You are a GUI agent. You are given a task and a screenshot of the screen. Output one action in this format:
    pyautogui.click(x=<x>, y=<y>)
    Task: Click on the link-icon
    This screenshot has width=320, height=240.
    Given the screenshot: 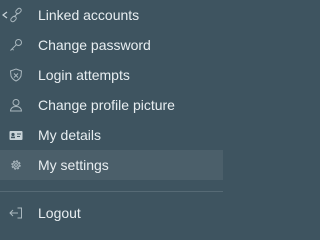 What is the action you would take?
    pyautogui.click(x=16, y=15)
    